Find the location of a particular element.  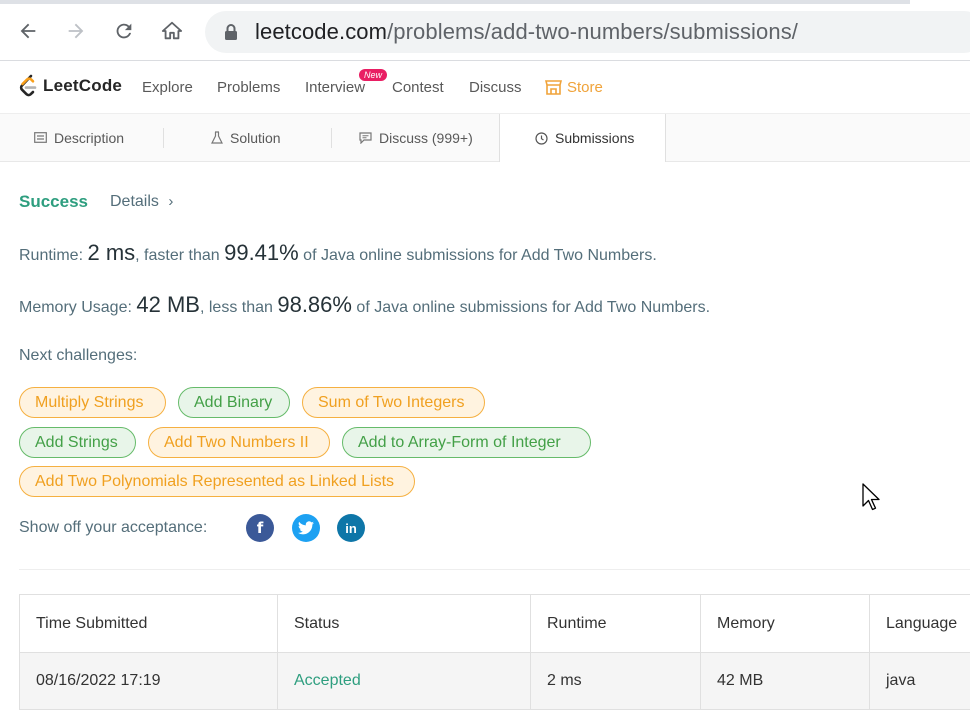

facebook-icon: f is located at coordinates (260, 528).